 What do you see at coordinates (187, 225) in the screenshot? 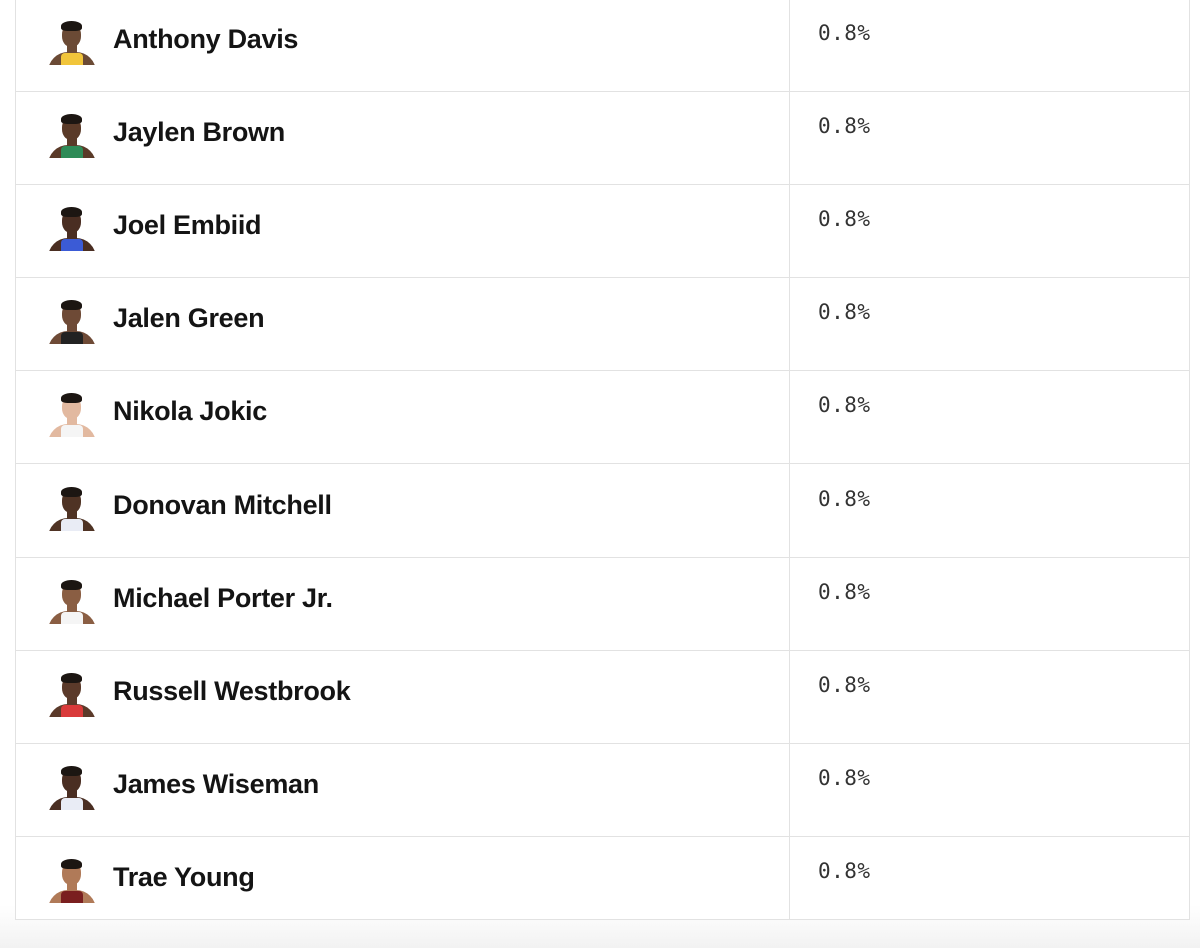
I see `player-name: Joel Embiid` at bounding box center [187, 225].